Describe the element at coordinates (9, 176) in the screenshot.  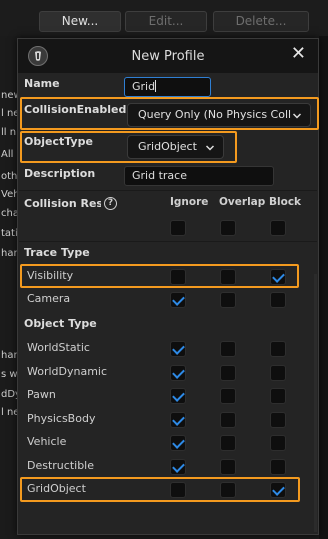
I see `background-list-item: oth` at that location.